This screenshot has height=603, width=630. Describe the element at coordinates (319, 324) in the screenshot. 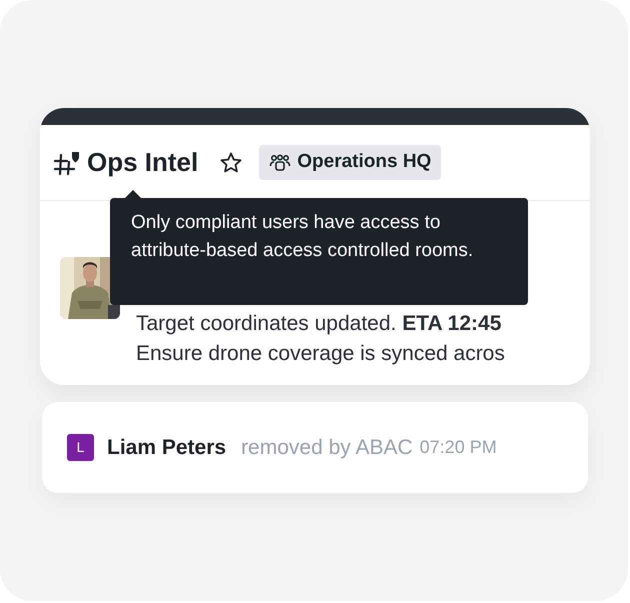

I see `message-text: Target coordinates updated. ETA 12:45` at that location.